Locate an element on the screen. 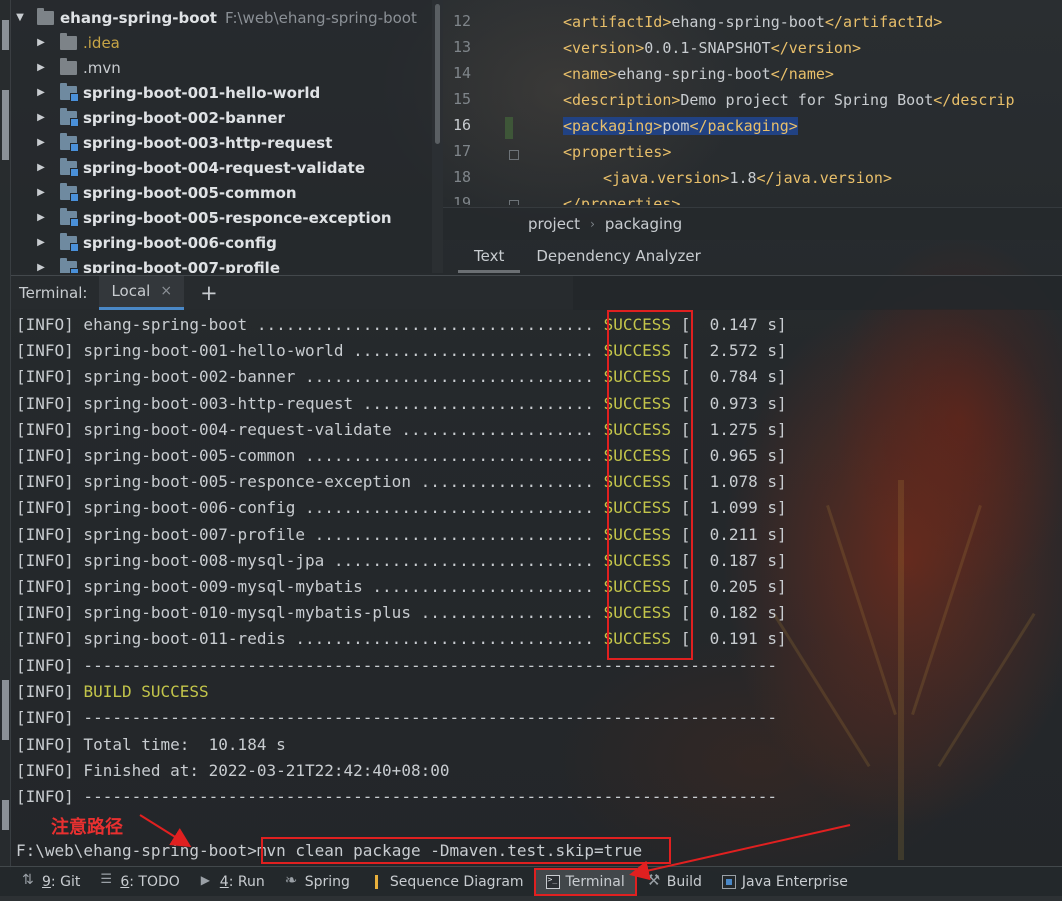 The image size is (1062, 901). todo-icon is located at coordinates (107, 880).